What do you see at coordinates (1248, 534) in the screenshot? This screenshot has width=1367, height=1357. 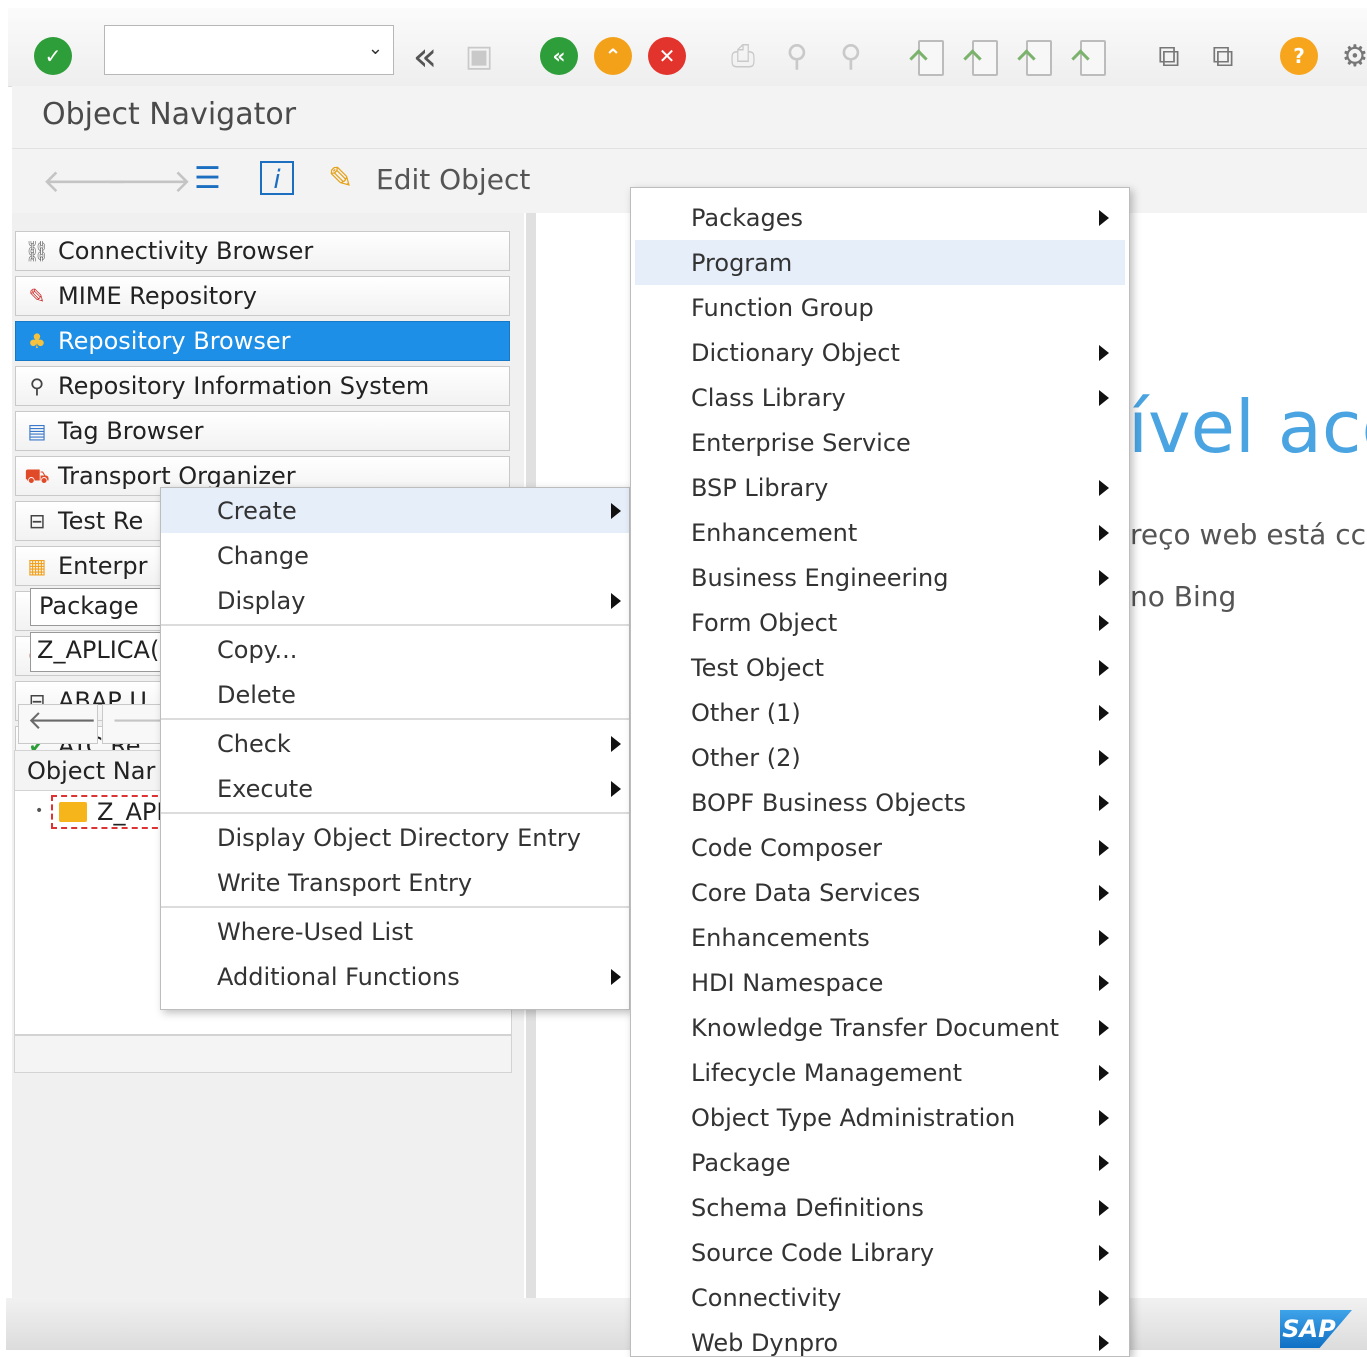 I see `browser-error-text: reço web está cc` at bounding box center [1248, 534].